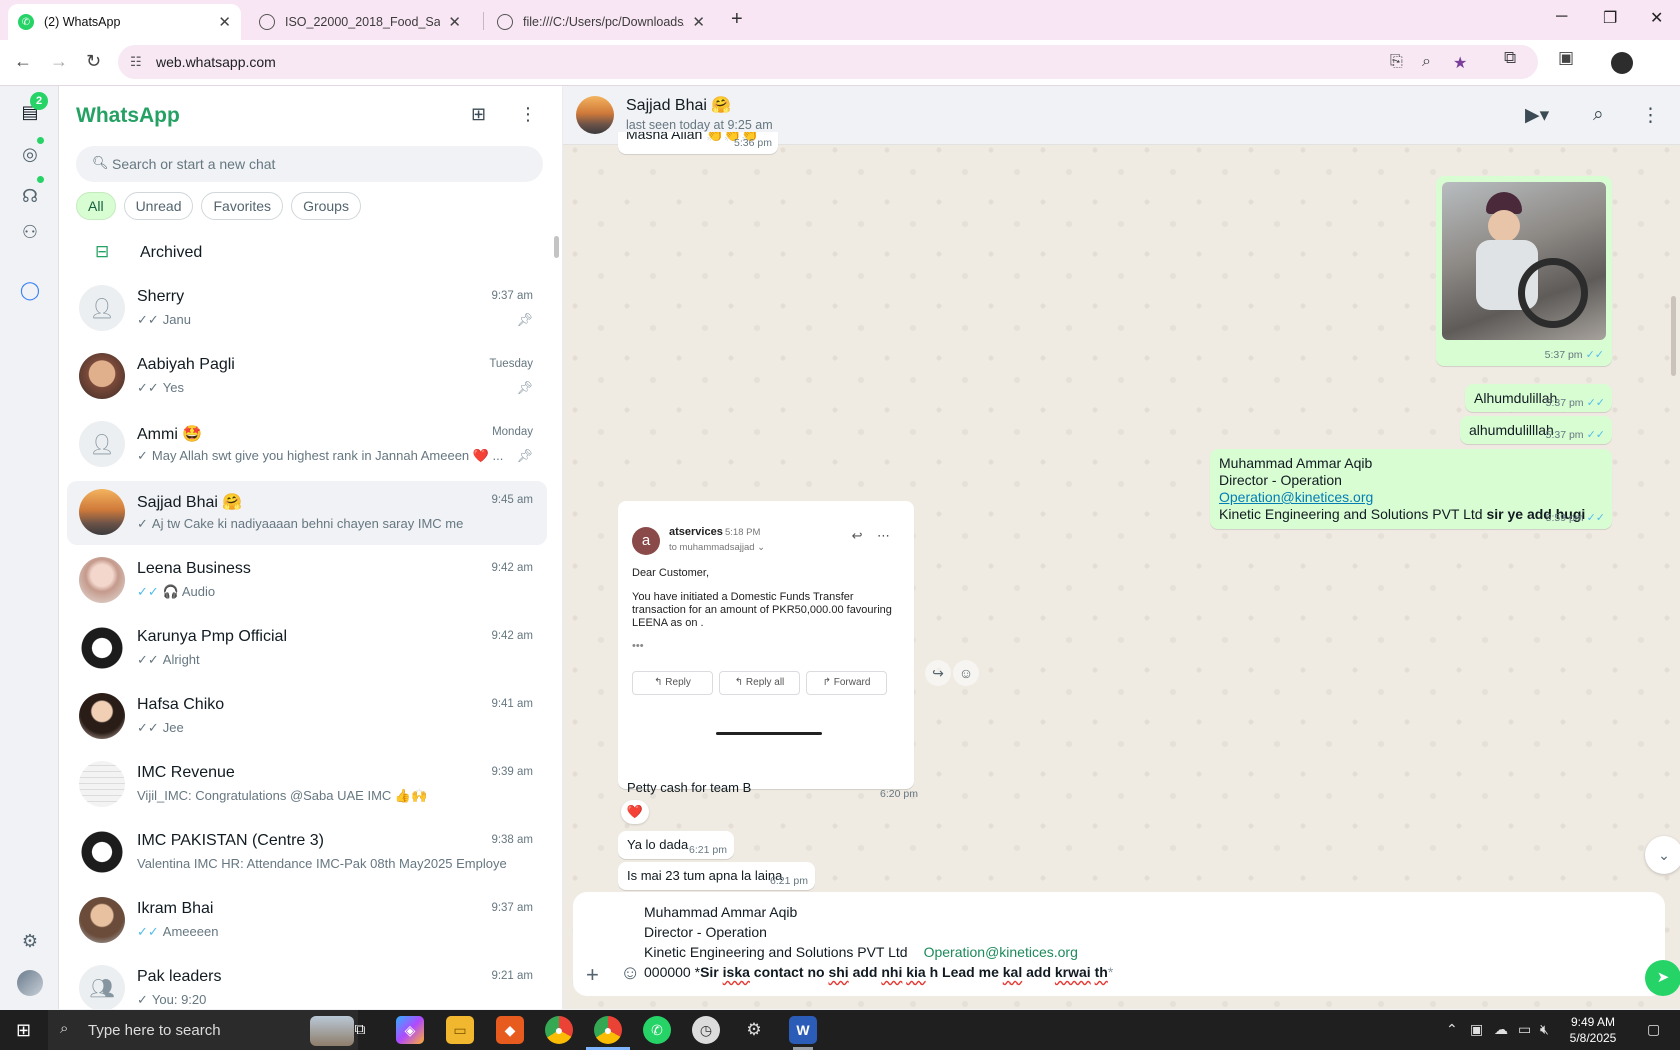  I want to click on extensions-icon: ⧉, so click(1510, 58).